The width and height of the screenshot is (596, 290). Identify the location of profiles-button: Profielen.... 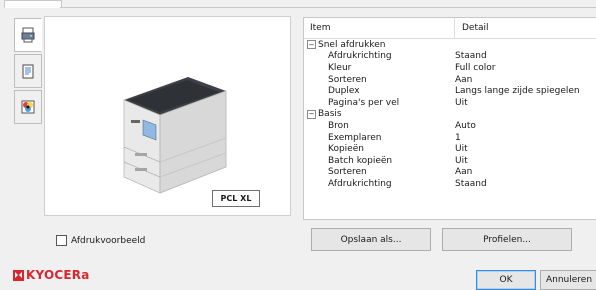
(507, 239).